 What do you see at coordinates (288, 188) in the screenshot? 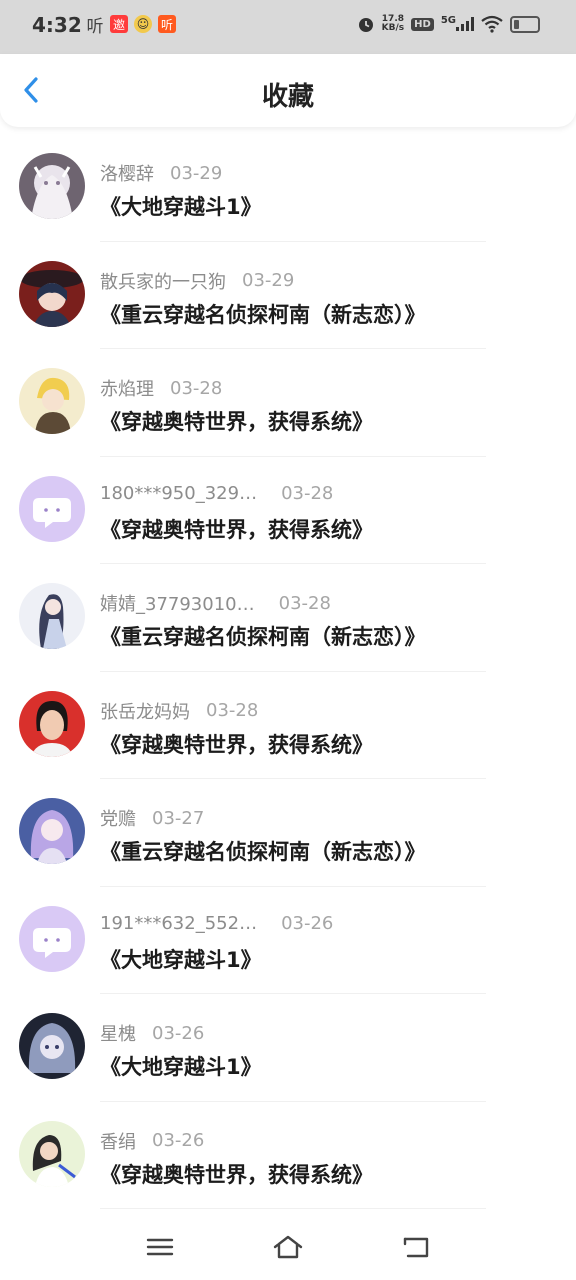
I see `list-item: 洛樱辞 03-29 《大地穿越斗1》` at bounding box center [288, 188].